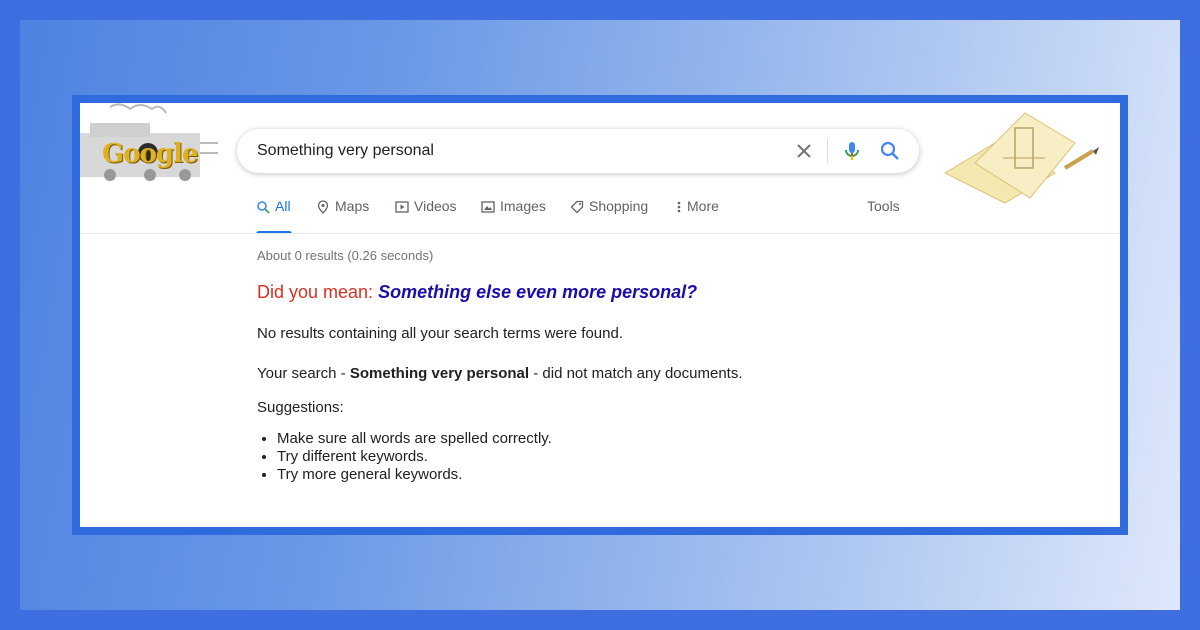 The image size is (1200, 630). Describe the element at coordinates (402, 207) in the screenshot. I see `play-icon` at that location.